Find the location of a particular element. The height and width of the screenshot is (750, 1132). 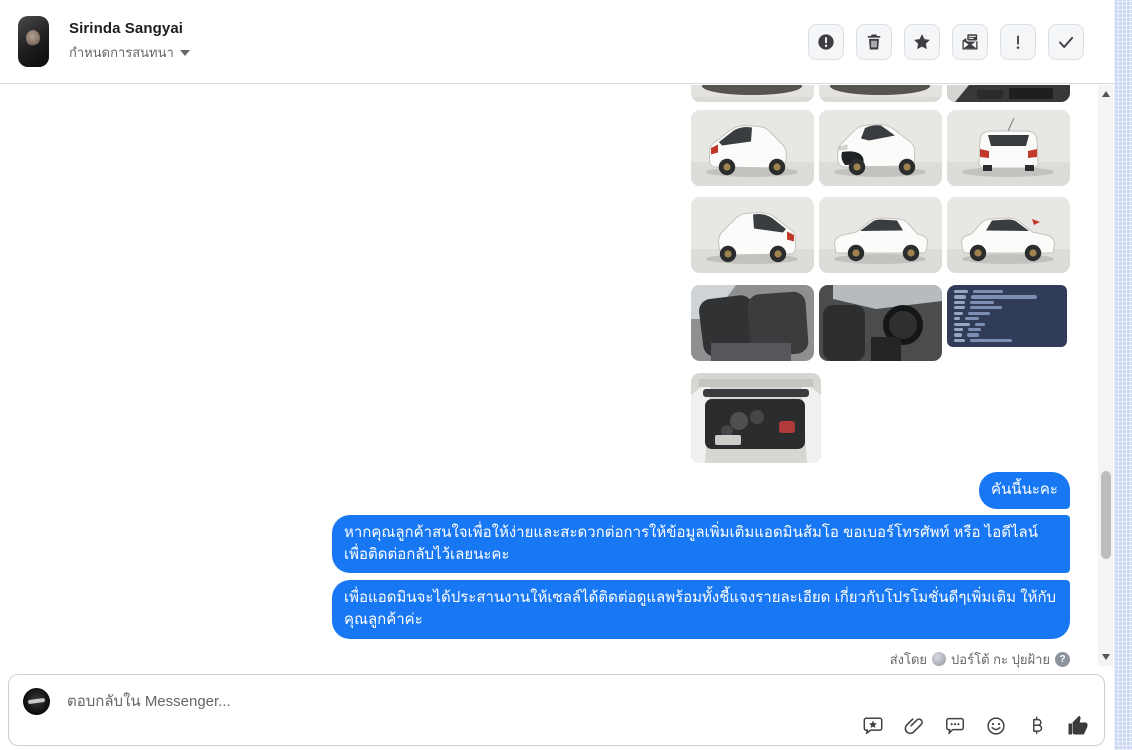

vehicle-spec-card is located at coordinates (1007, 316).